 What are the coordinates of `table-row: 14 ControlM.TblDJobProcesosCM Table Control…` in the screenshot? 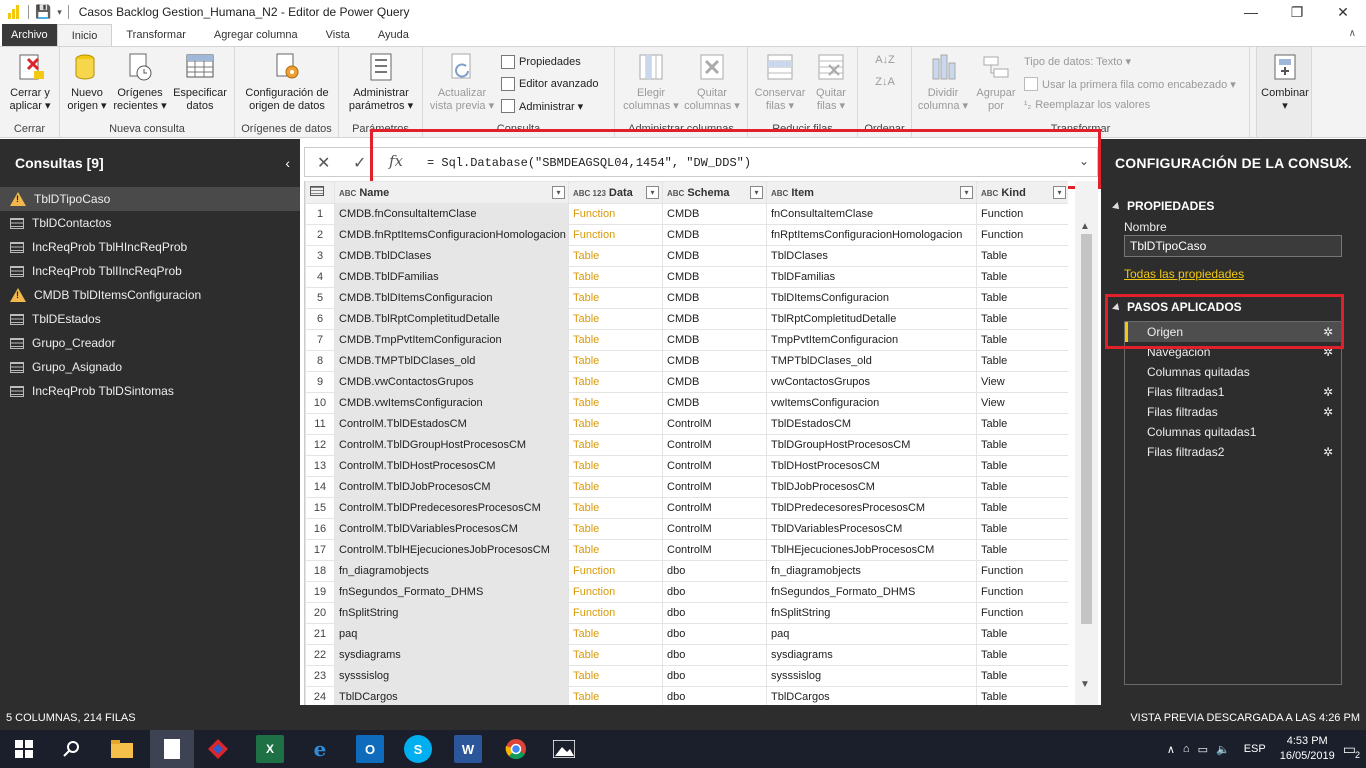 It's located at (686, 487).